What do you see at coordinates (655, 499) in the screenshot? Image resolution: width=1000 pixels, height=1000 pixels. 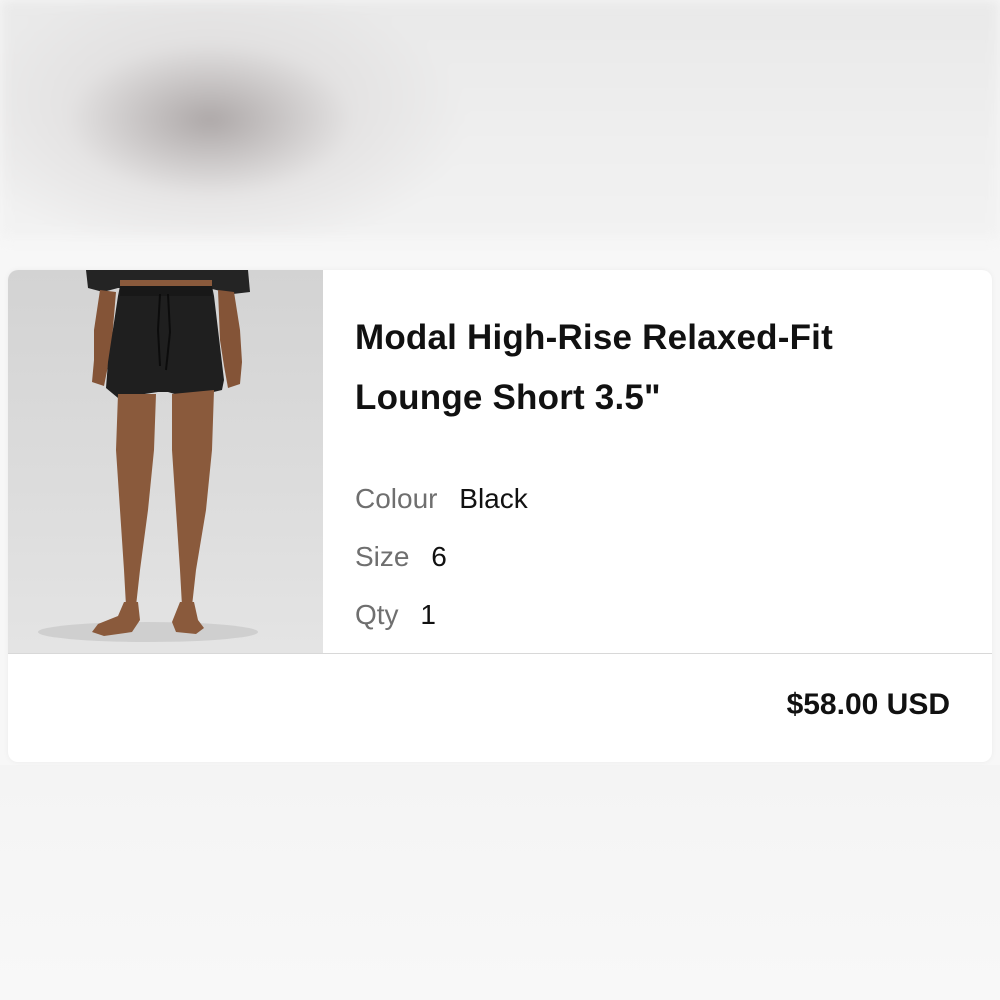 I see `attribute-colour: Colour Black` at bounding box center [655, 499].